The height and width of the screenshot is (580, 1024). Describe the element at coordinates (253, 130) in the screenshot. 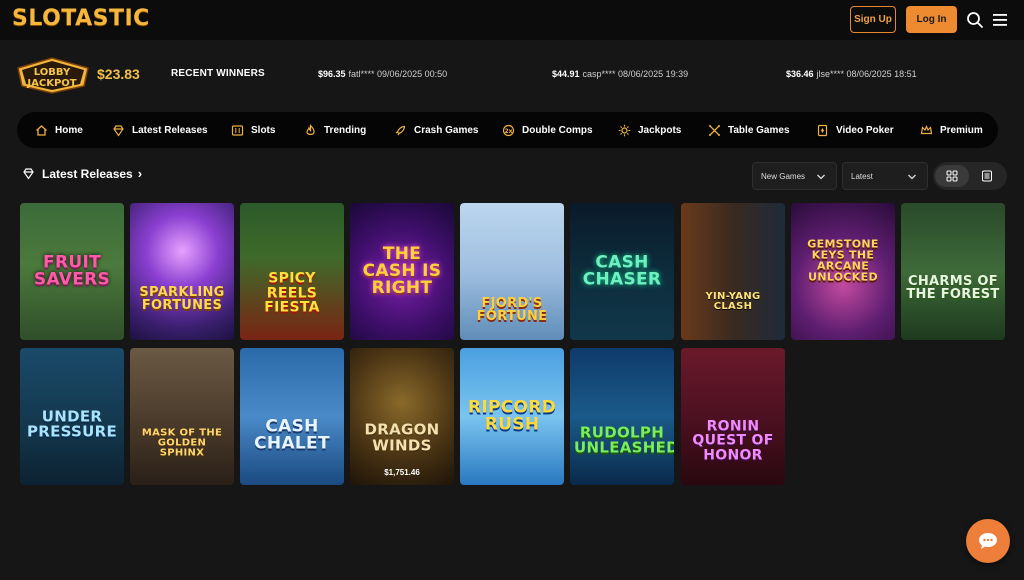

I see `nav-item-slots: Slots` at that location.